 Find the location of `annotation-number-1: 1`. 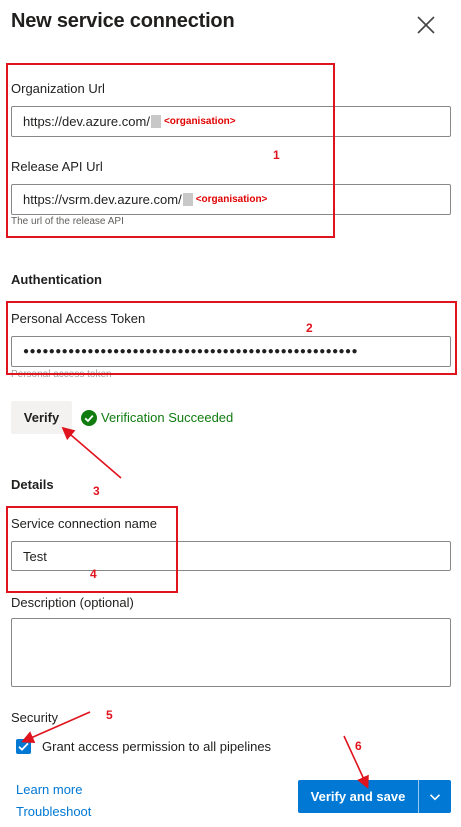

annotation-number-1: 1 is located at coordinates (276, 155).